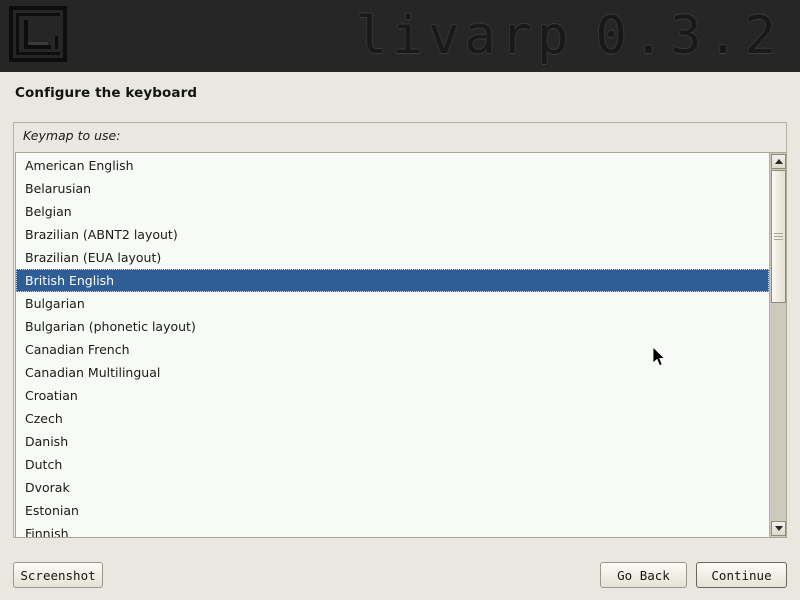 This screenshot has width=800, height=600. Describe the element at coordinates (777, 345) in the screenshot. I see `vertical-scrollbar` at that location.